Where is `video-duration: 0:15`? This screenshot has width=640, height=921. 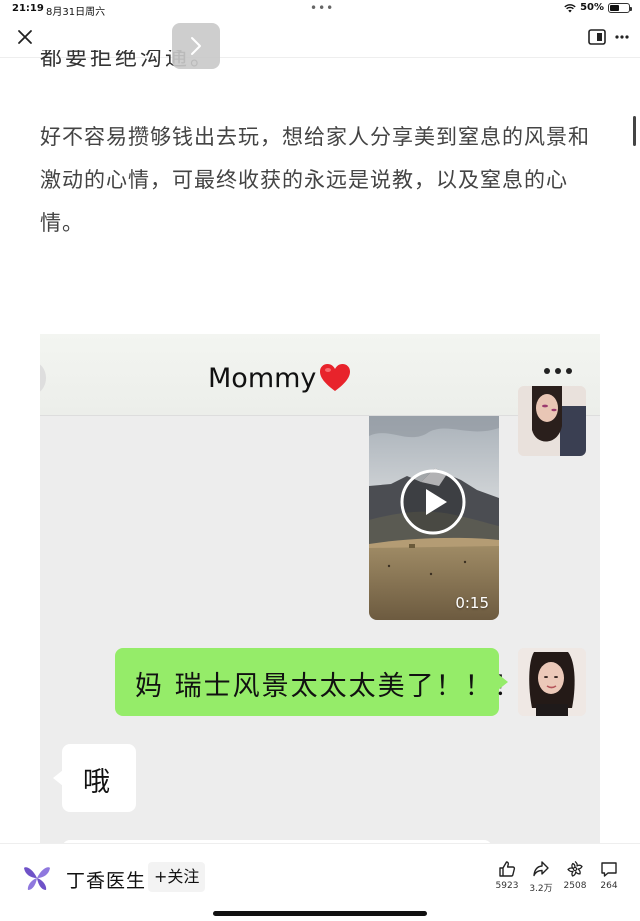
video-duration: 0:15 is located at coordinates (472, 603).